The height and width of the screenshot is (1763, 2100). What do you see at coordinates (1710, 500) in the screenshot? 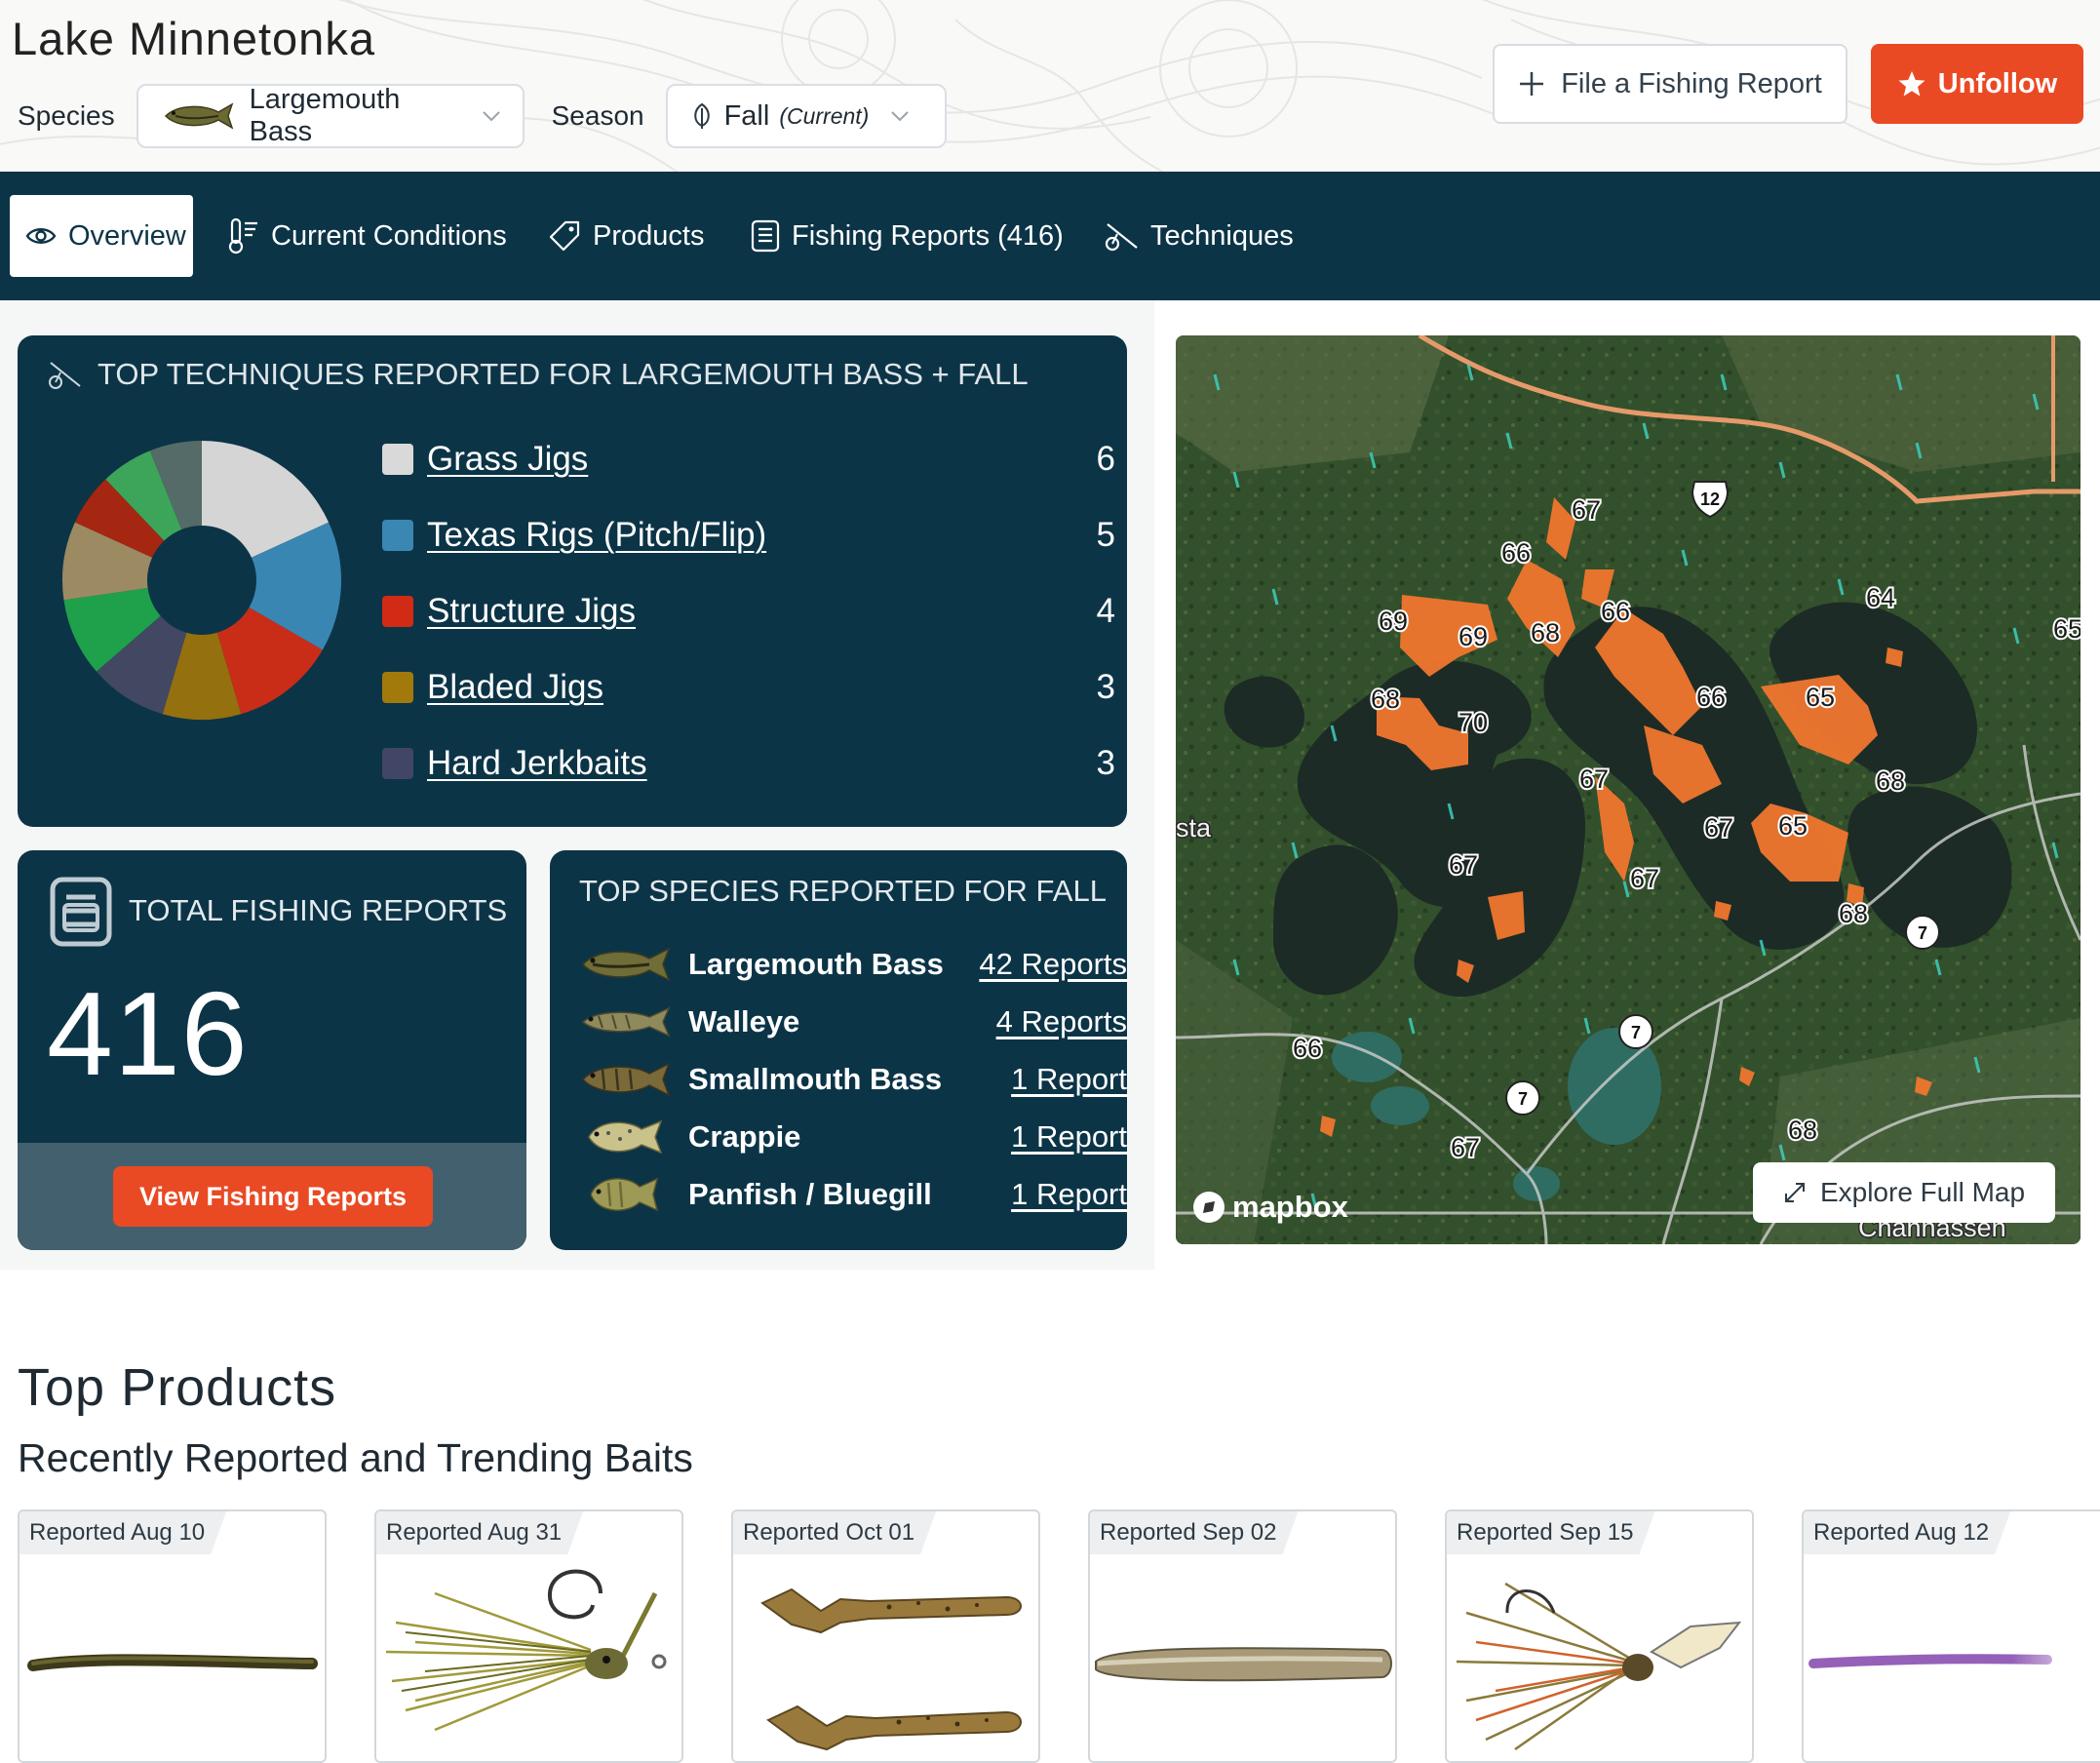
I see `svg-text: 12` at bounding box center [1710, 500].